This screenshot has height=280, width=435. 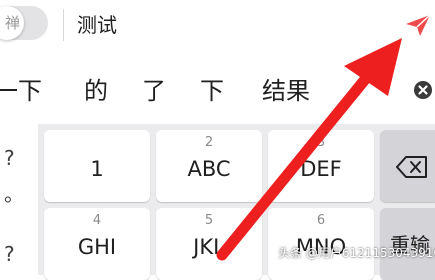 What do you see at coordinates (209, 247) in the screenshot?
I see `key-main-label: JKL` at bounding box center [209, 247].